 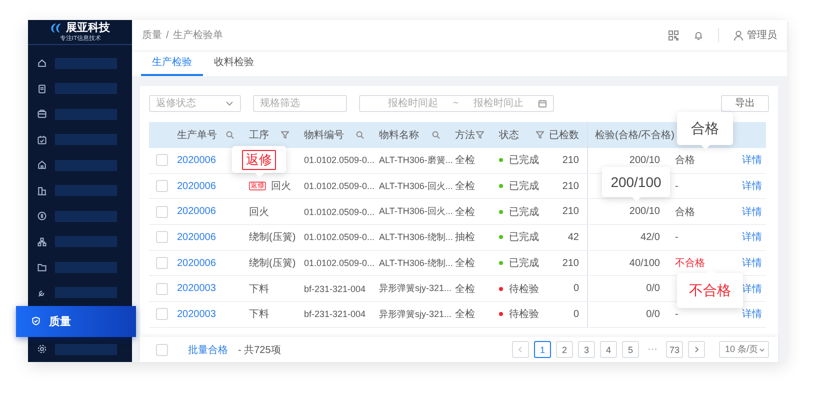 I want to click on page-button: 73, so click(x=674, y=349).